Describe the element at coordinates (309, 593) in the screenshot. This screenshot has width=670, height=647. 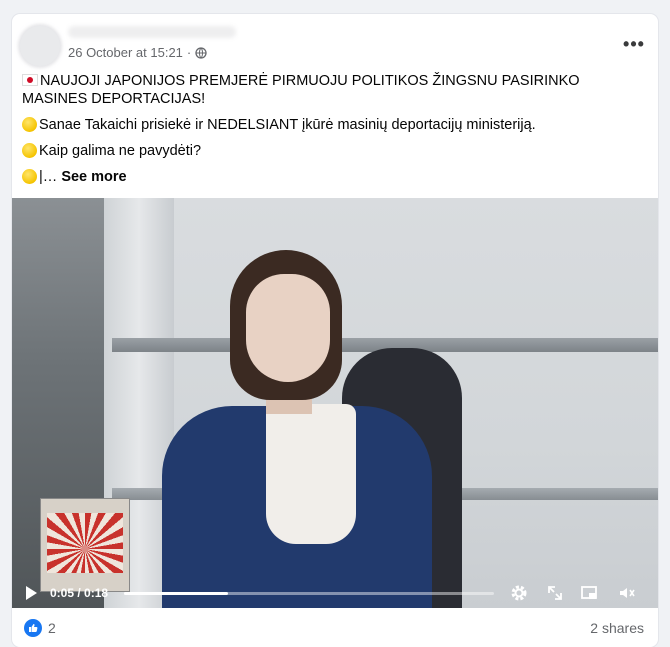
I see `video-progress-bar` at that location.